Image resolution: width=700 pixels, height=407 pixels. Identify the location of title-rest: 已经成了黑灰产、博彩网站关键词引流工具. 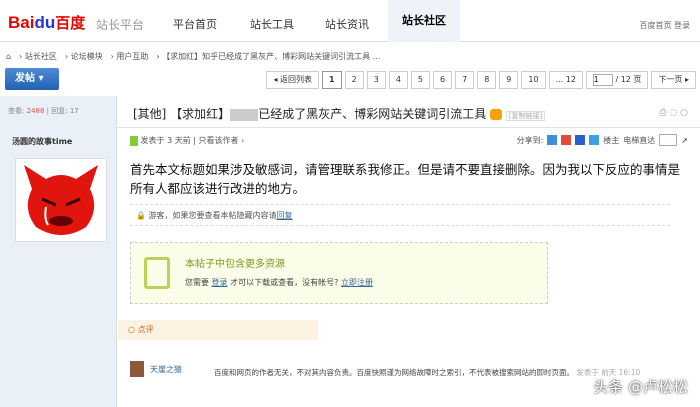
(372, 114).